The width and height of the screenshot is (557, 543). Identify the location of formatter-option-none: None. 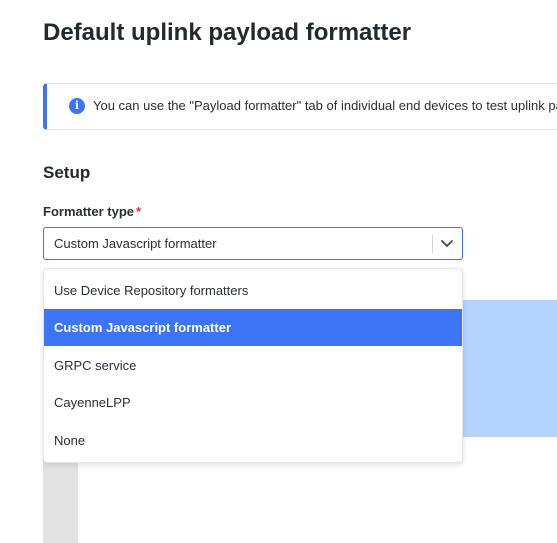
(253, 440).